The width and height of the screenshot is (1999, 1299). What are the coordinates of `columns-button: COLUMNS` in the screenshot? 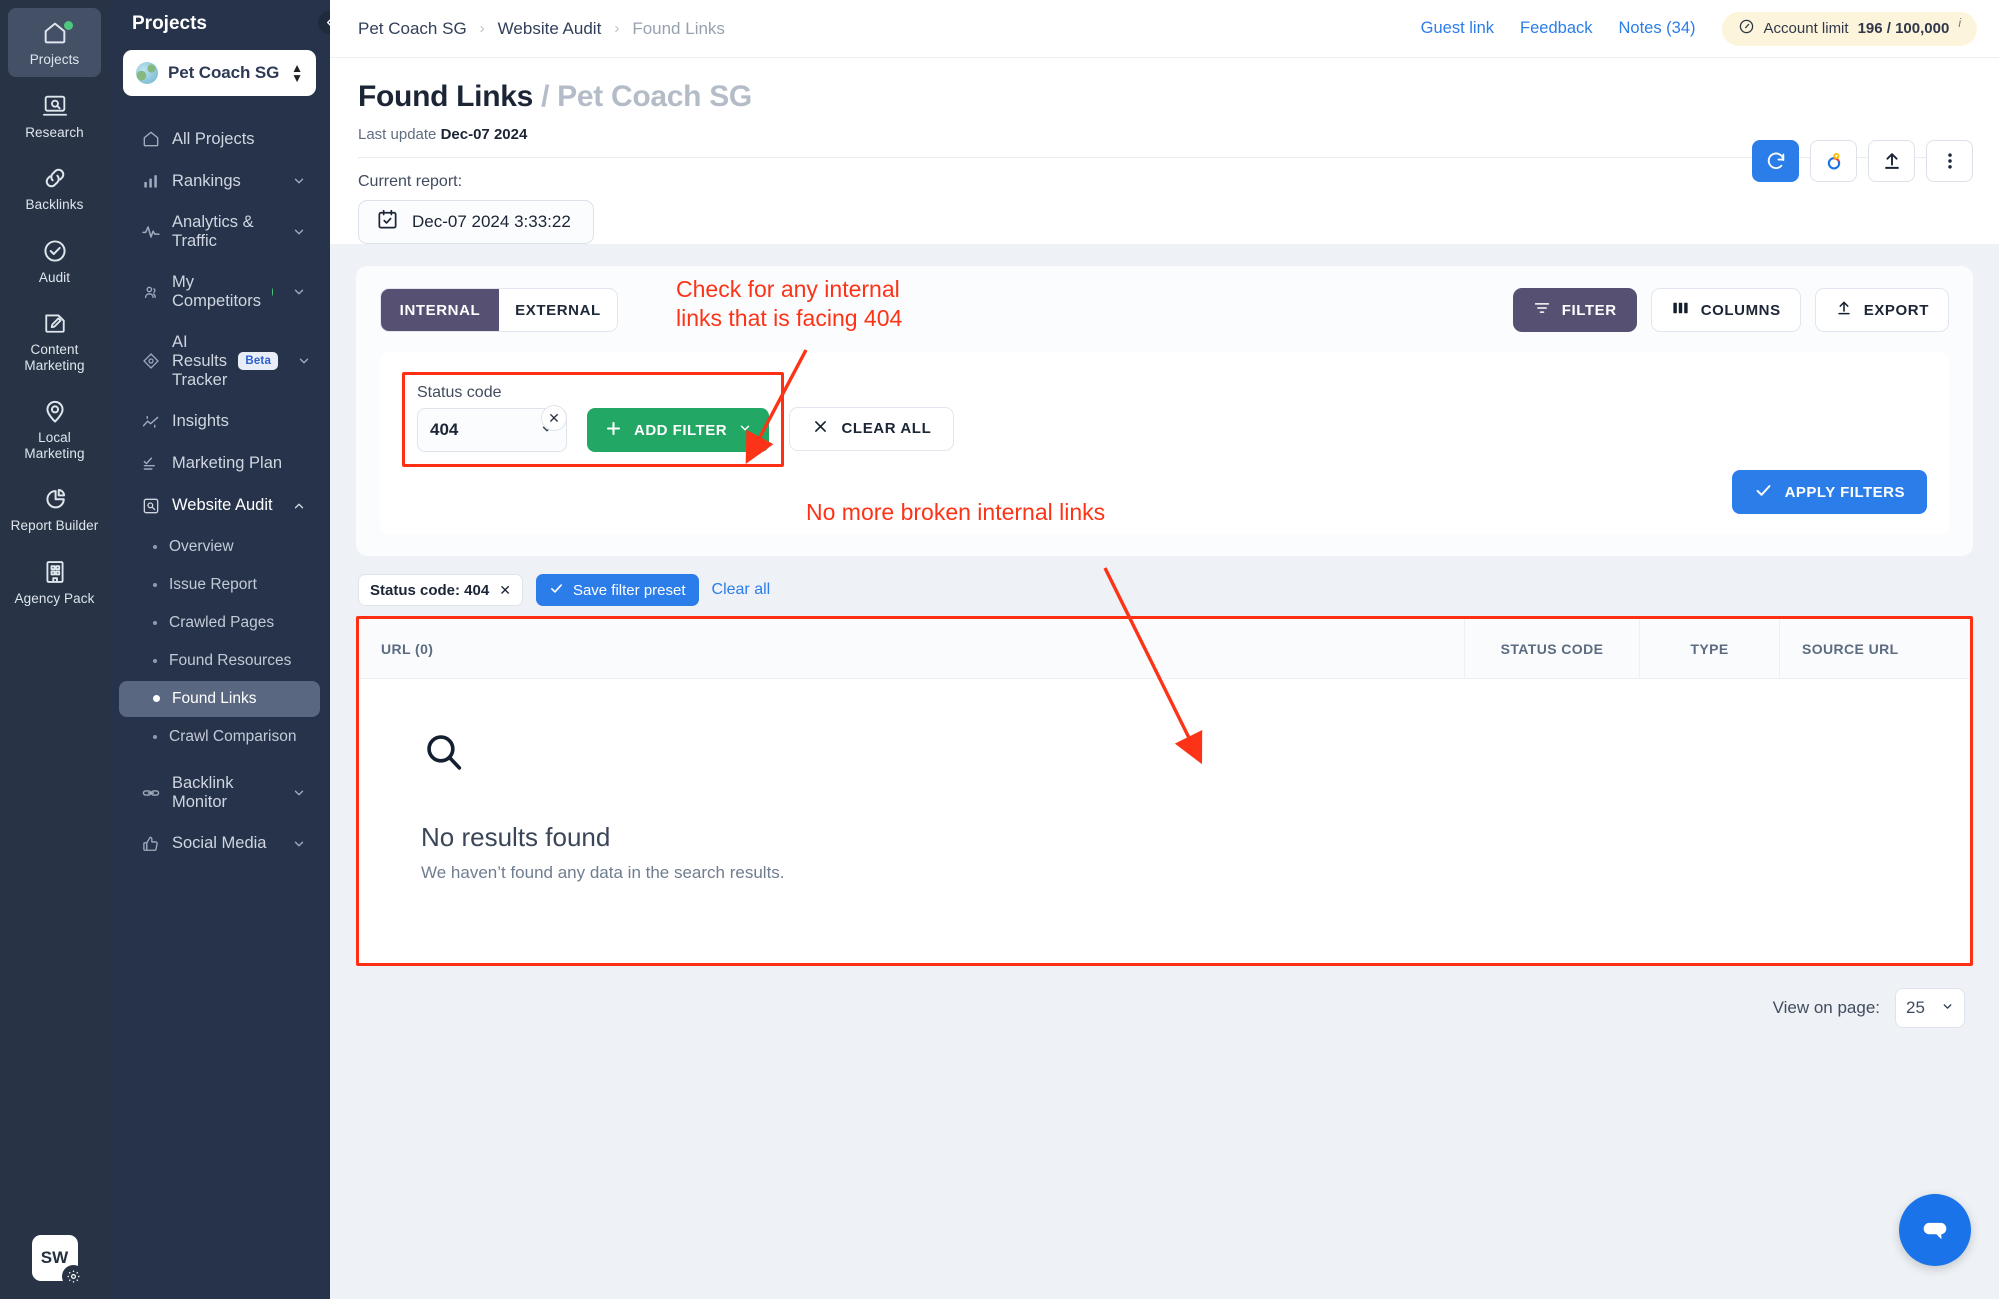 It's located at (1725, 310).